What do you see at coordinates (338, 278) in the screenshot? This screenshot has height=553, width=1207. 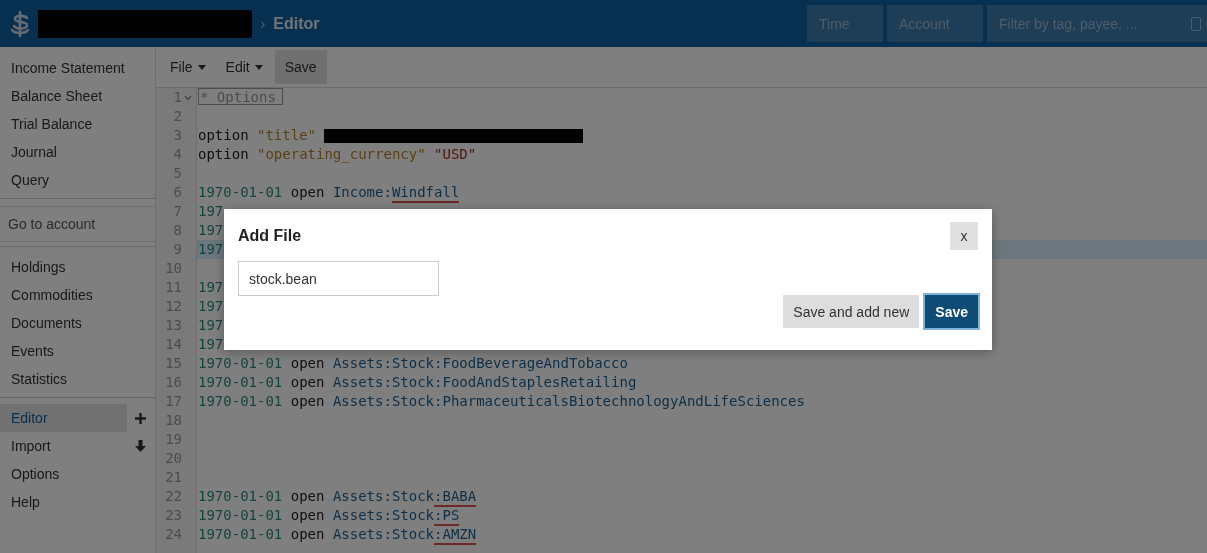 I see `filename-field: stock.bean` at bounding box center [338, 278].